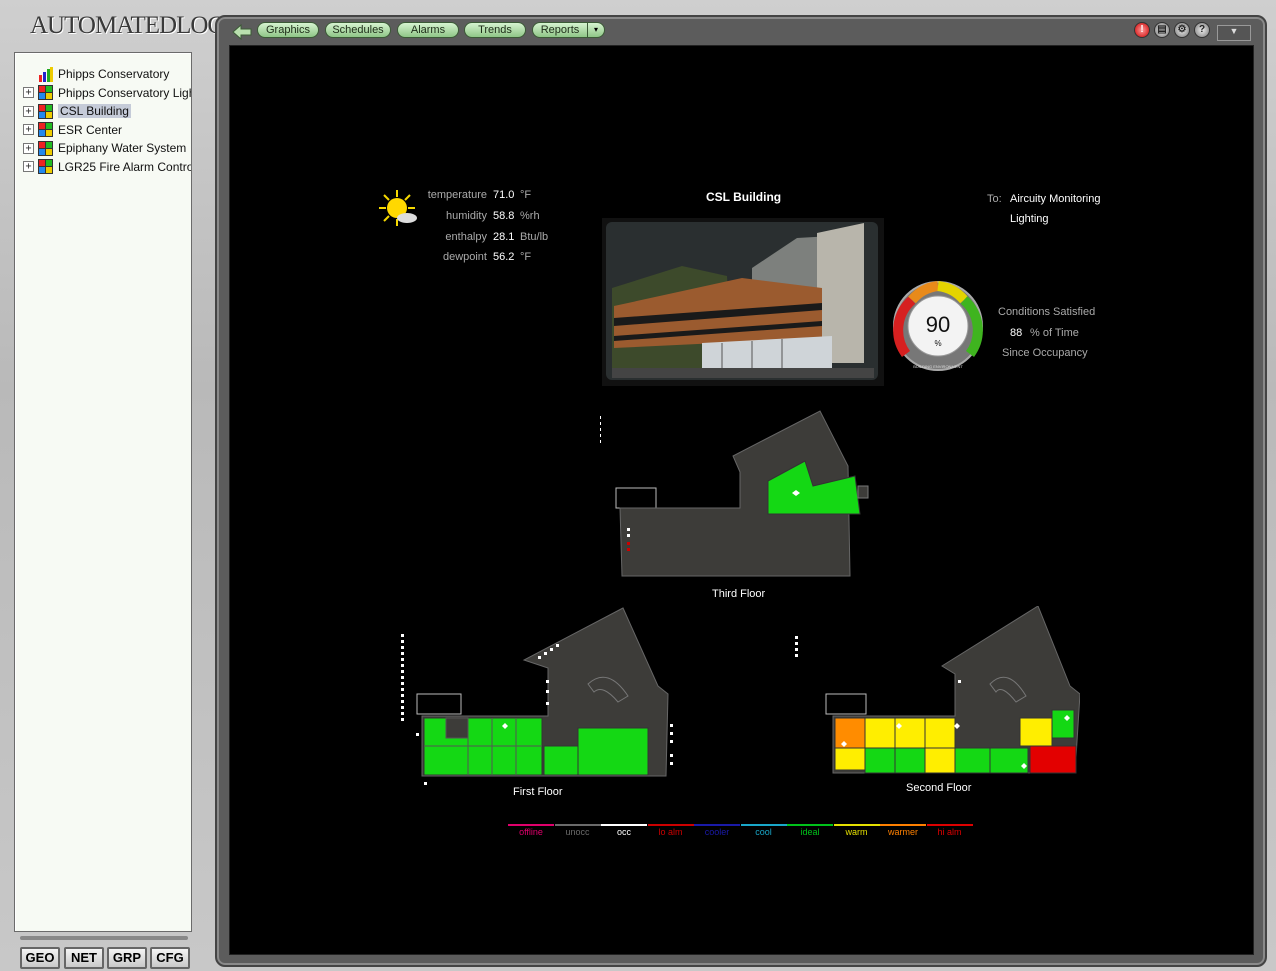 This screenshot has width=1276, height=971. I want to click on legend-item-warmer: warmer, so click(903, 830).